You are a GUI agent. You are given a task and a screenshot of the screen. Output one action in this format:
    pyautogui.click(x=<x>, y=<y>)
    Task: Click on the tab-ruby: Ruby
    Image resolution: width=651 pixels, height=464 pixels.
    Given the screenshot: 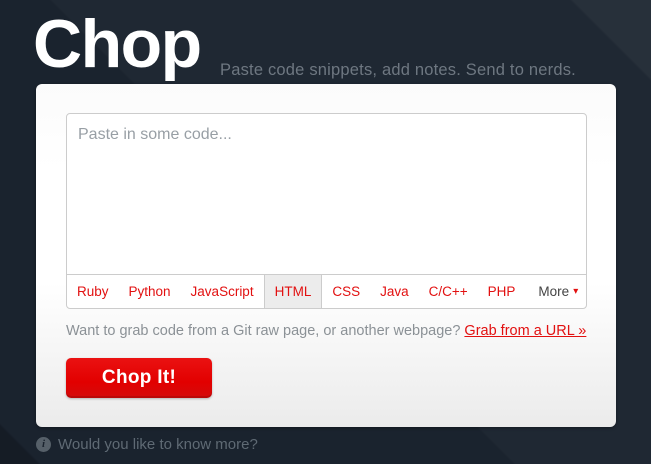 What is the action you would take?
    pyautogui.click(x=93, y=291)
    